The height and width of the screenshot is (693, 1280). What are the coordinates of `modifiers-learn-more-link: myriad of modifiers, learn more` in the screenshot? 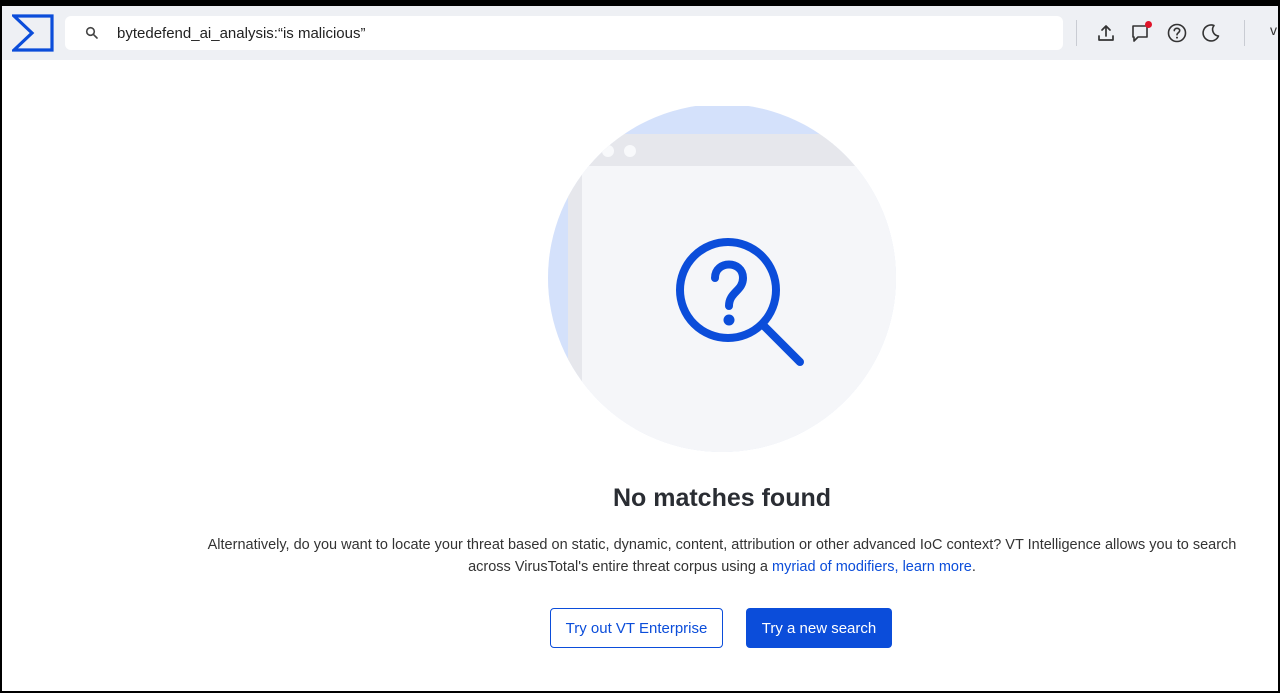 It's located at (872, 567).